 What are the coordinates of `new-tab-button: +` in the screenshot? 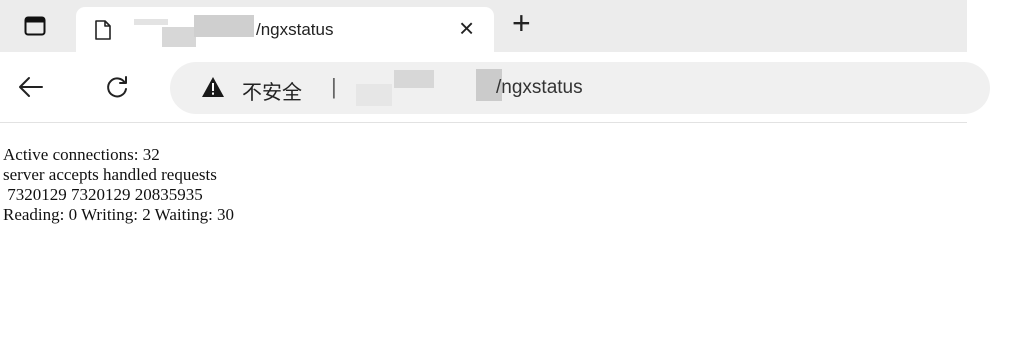 It's located at (521, 23).